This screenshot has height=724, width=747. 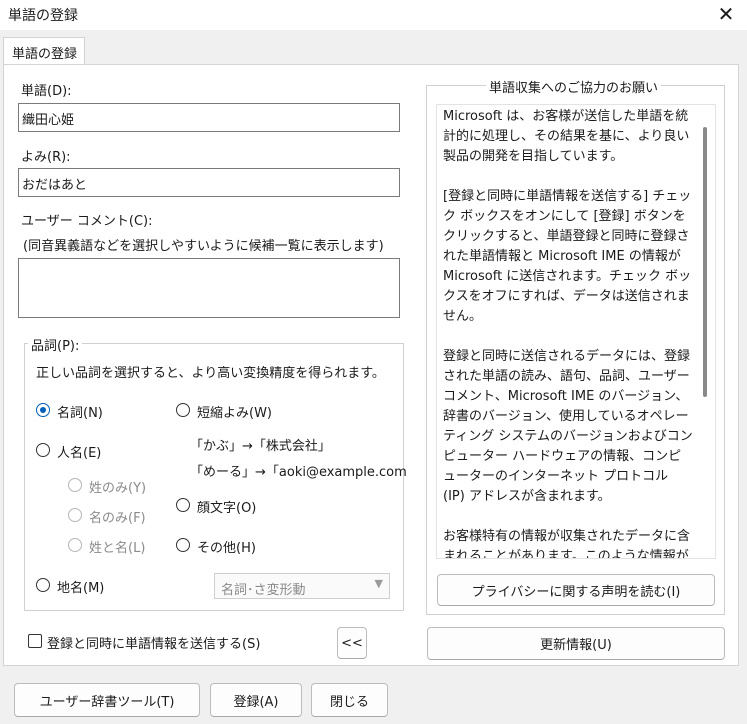 I want to click on update-info-button: 更新情報(U), so click(x=576, y=643).